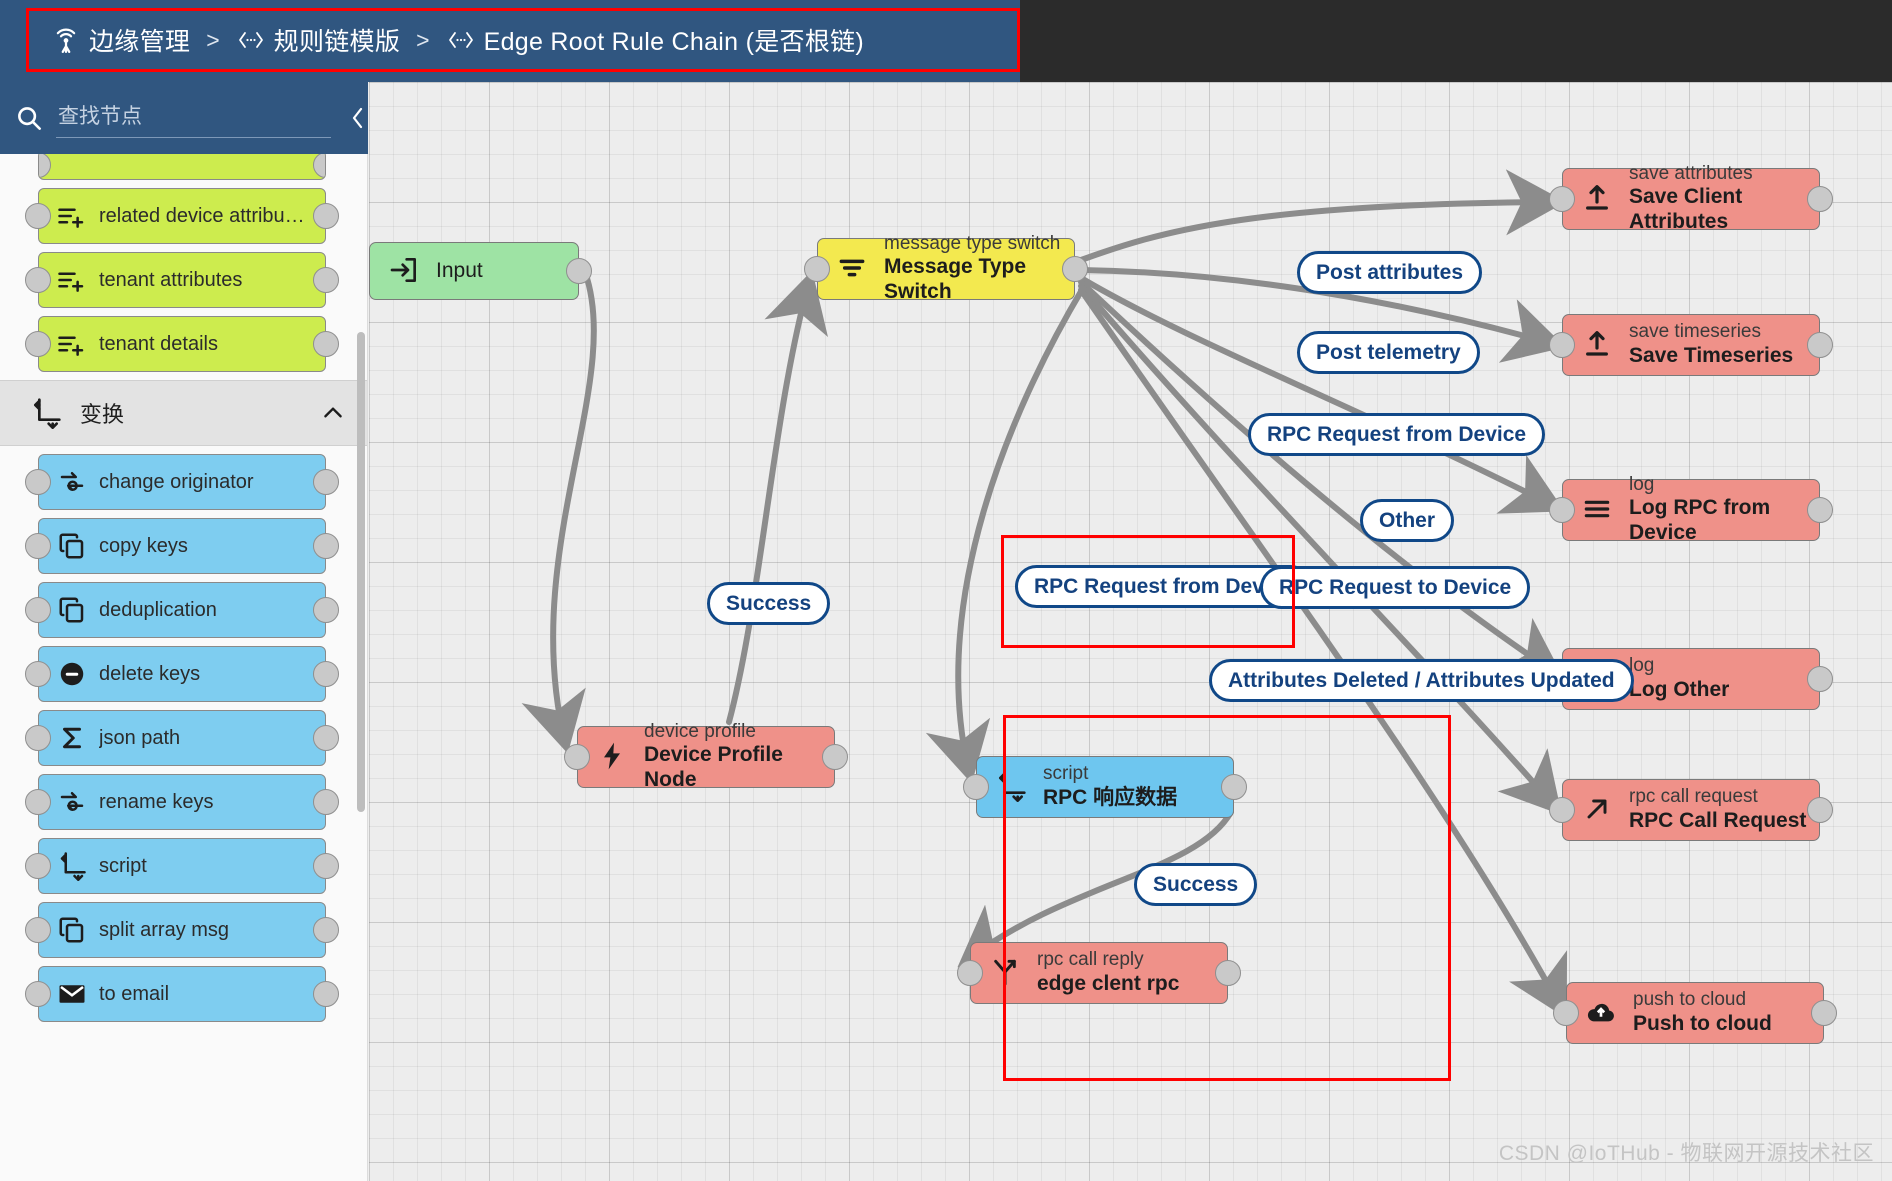  What do you see at coordinates (1388, 353) in the screenshot?
I see `edge-label-post-telemetry: Post telemetry` at bounding box center [1388, 353].